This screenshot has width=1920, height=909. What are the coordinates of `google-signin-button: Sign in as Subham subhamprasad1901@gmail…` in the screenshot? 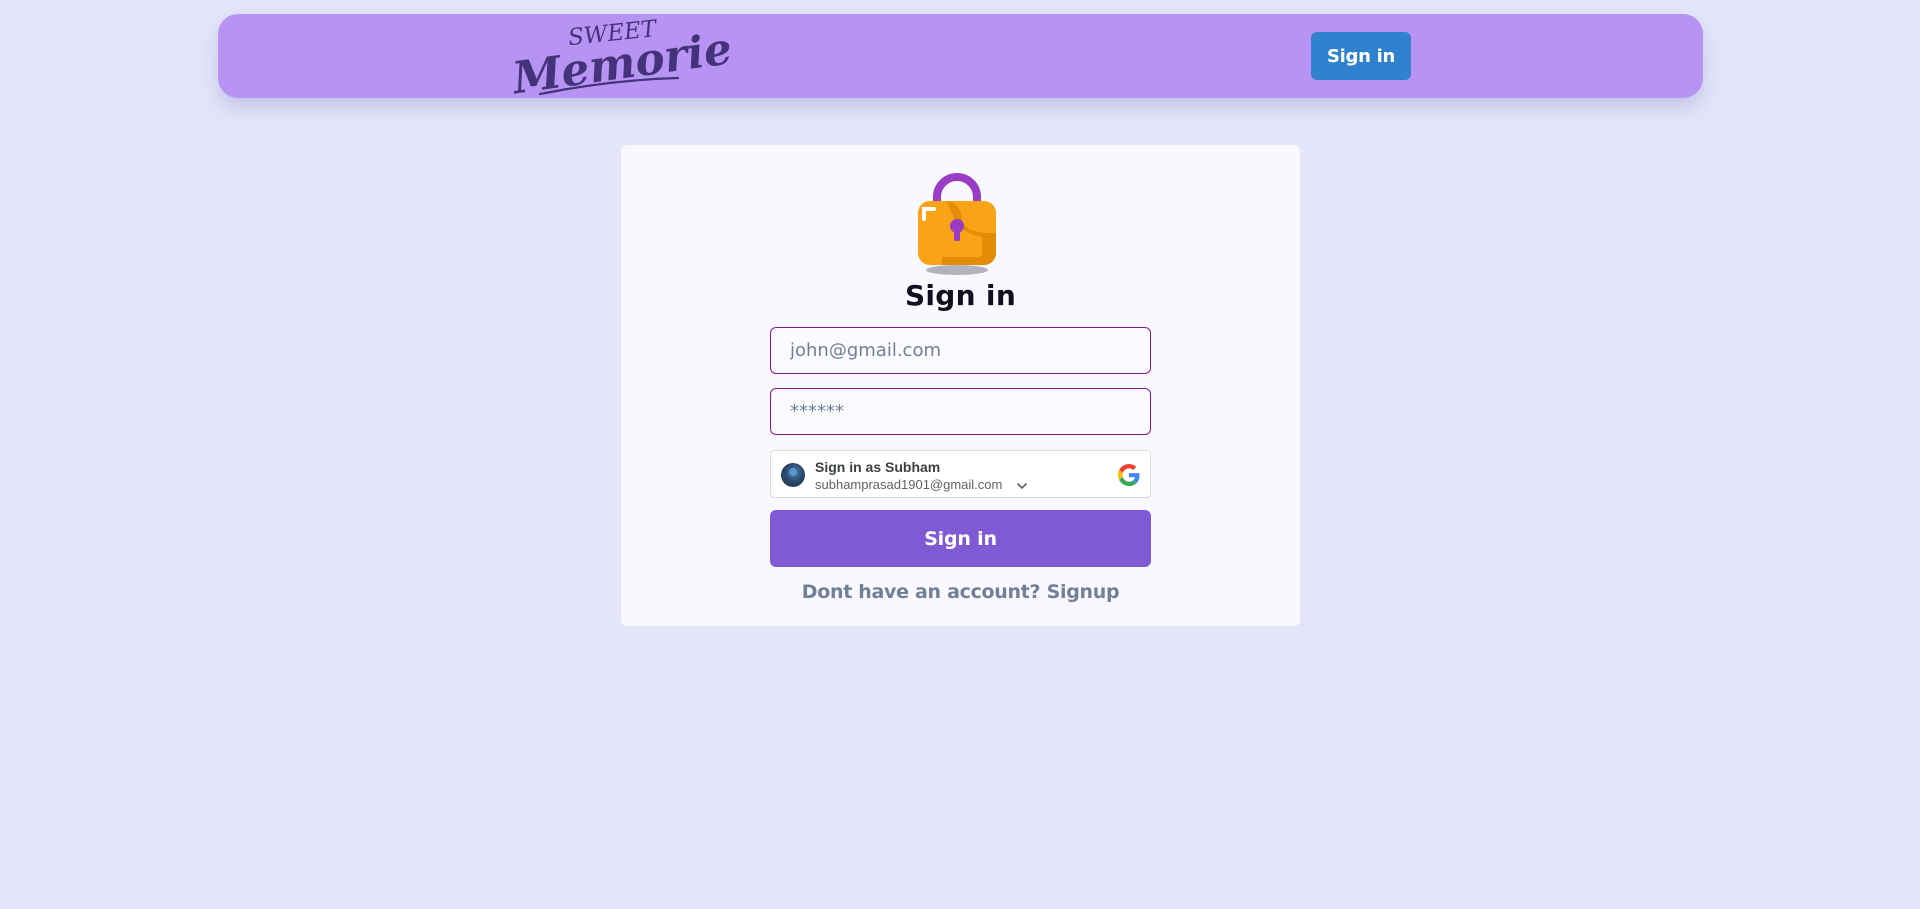 It's located at (960, 474).